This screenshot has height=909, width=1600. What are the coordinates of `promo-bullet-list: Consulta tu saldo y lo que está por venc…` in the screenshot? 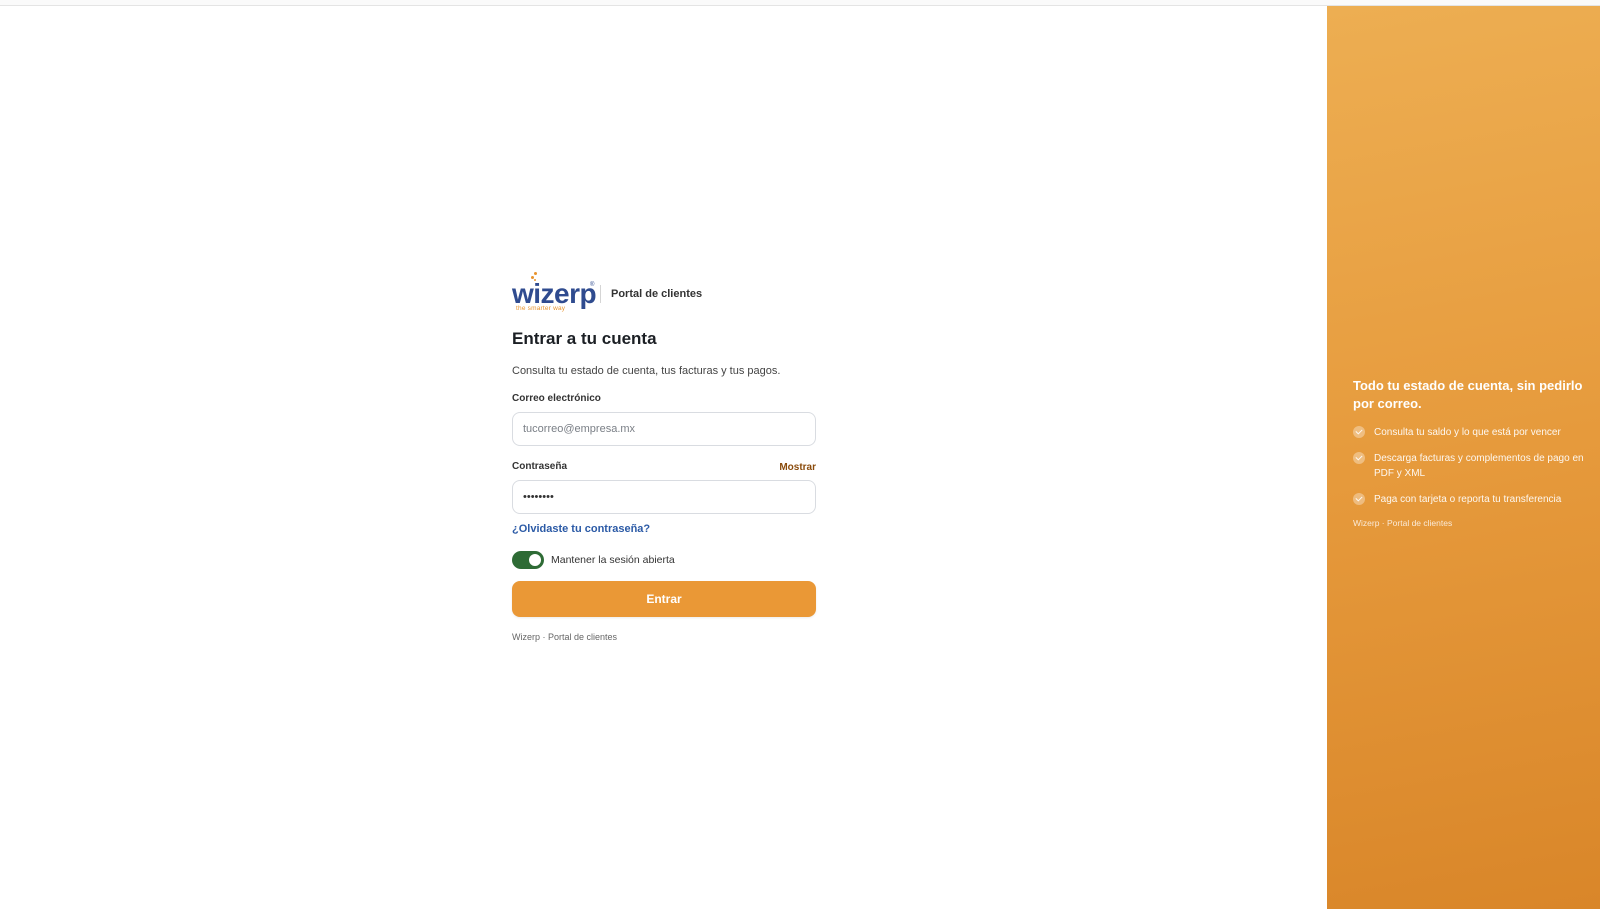 It's located at (1469, 466).